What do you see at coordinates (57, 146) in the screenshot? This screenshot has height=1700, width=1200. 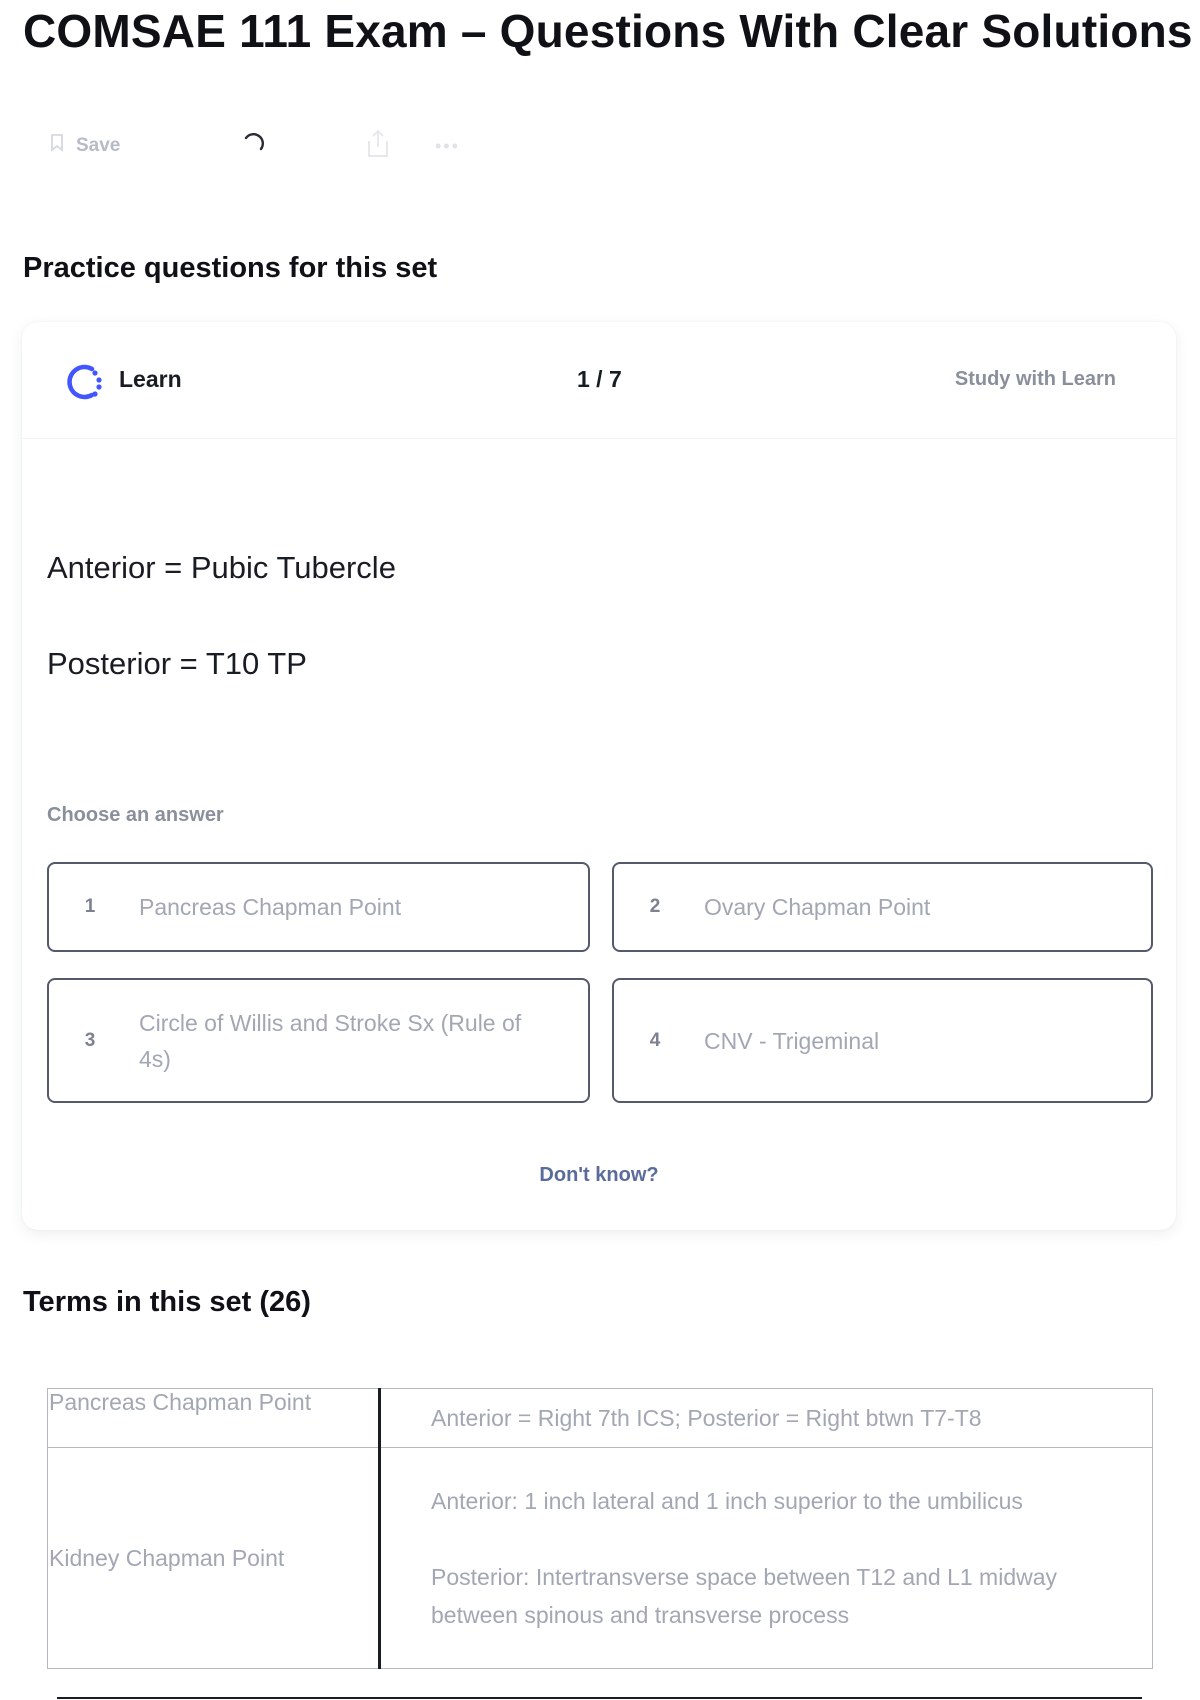 I see `bookmark-icon` at bounding box center [57, 146].